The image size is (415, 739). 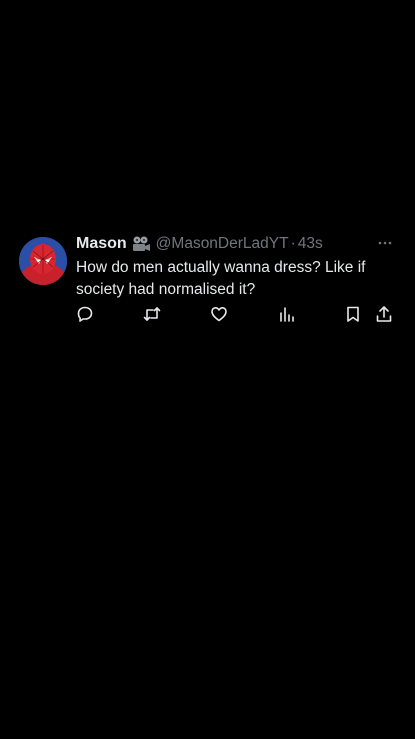 I want to click on tweet-header: Mason @MasonDerLadYT · 43s, so click(x=237, y=244).